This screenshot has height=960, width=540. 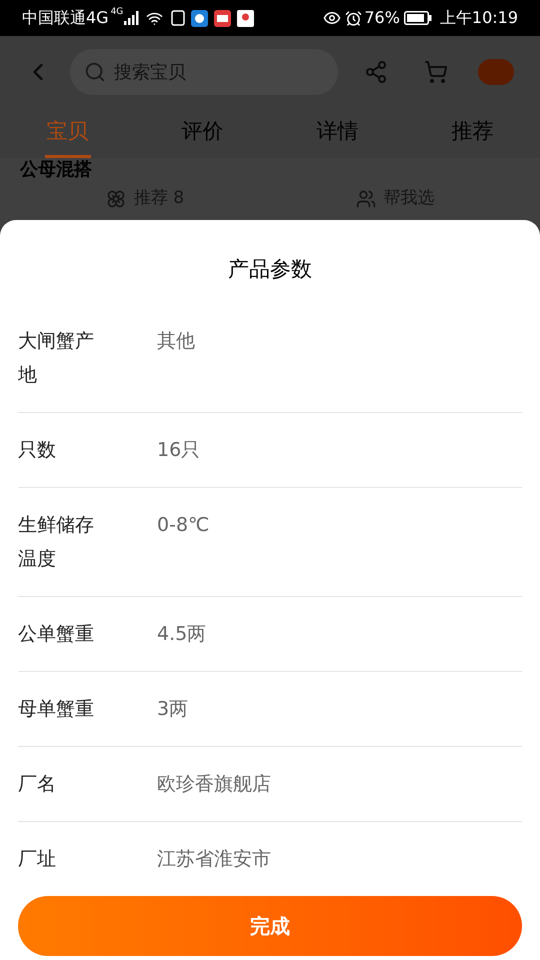 What do you see at coordinates (214, 784) in the screenshot?
I see `parameter-value: 欧珍香旗舰店` at bounding box center [214, 784].